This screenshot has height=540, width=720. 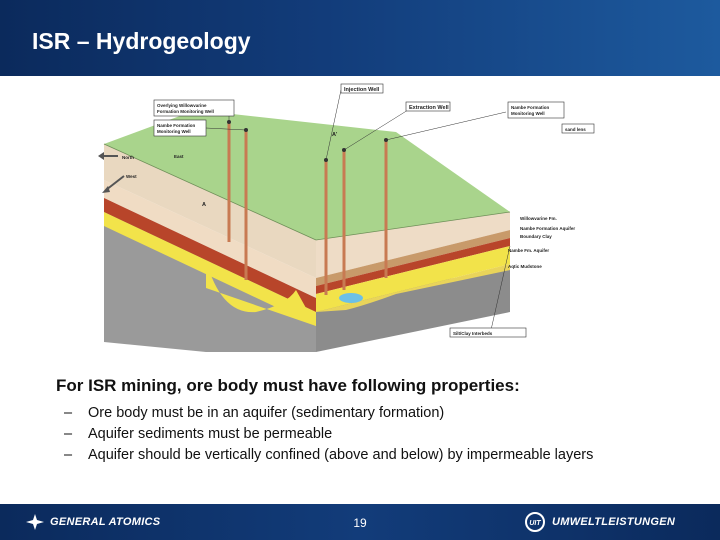 I want to click on label-north: North, so click(x=128, y=157).